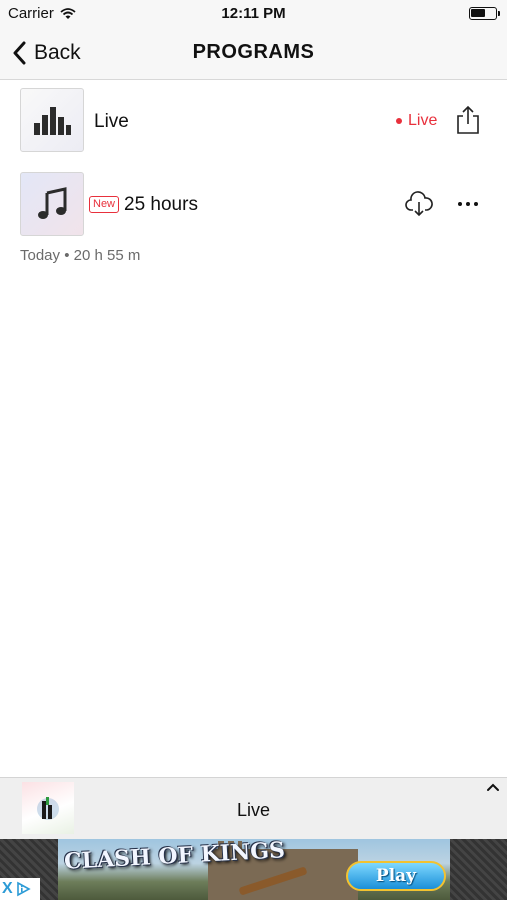  I want to click on music-note-icon, so click(52, 203).